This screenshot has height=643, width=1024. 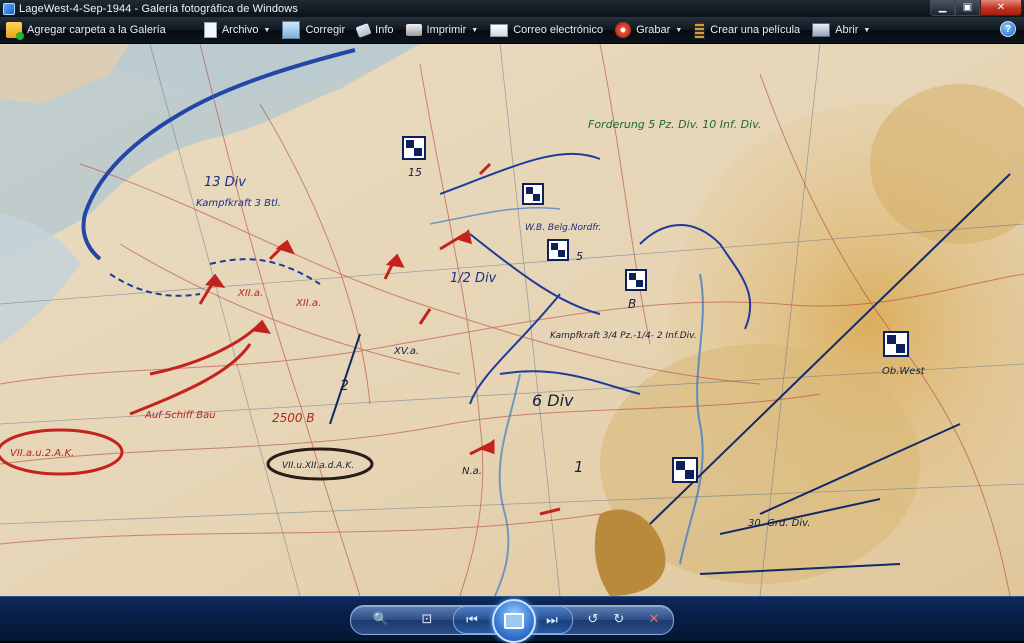 What do you see at coordinates (579, 256) in the screenshot?
I see `map-label: 5` at bounding box center [579, 256].